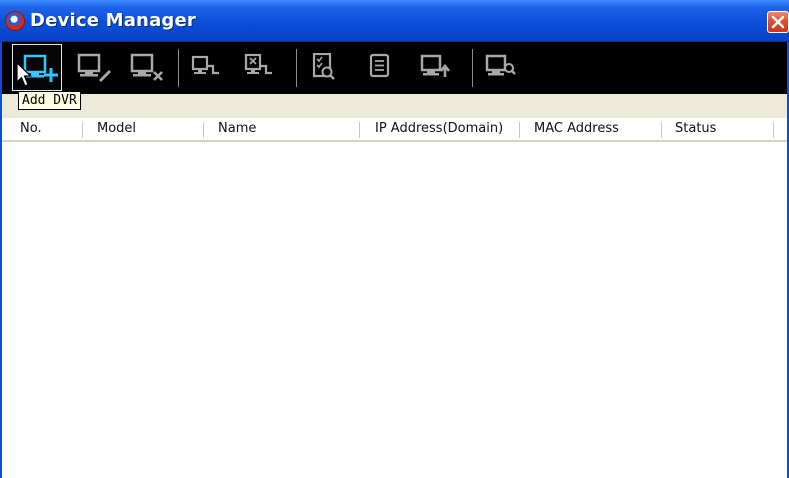 The image size is (789, 478). I want to click on document-icon, so click(379, 65).